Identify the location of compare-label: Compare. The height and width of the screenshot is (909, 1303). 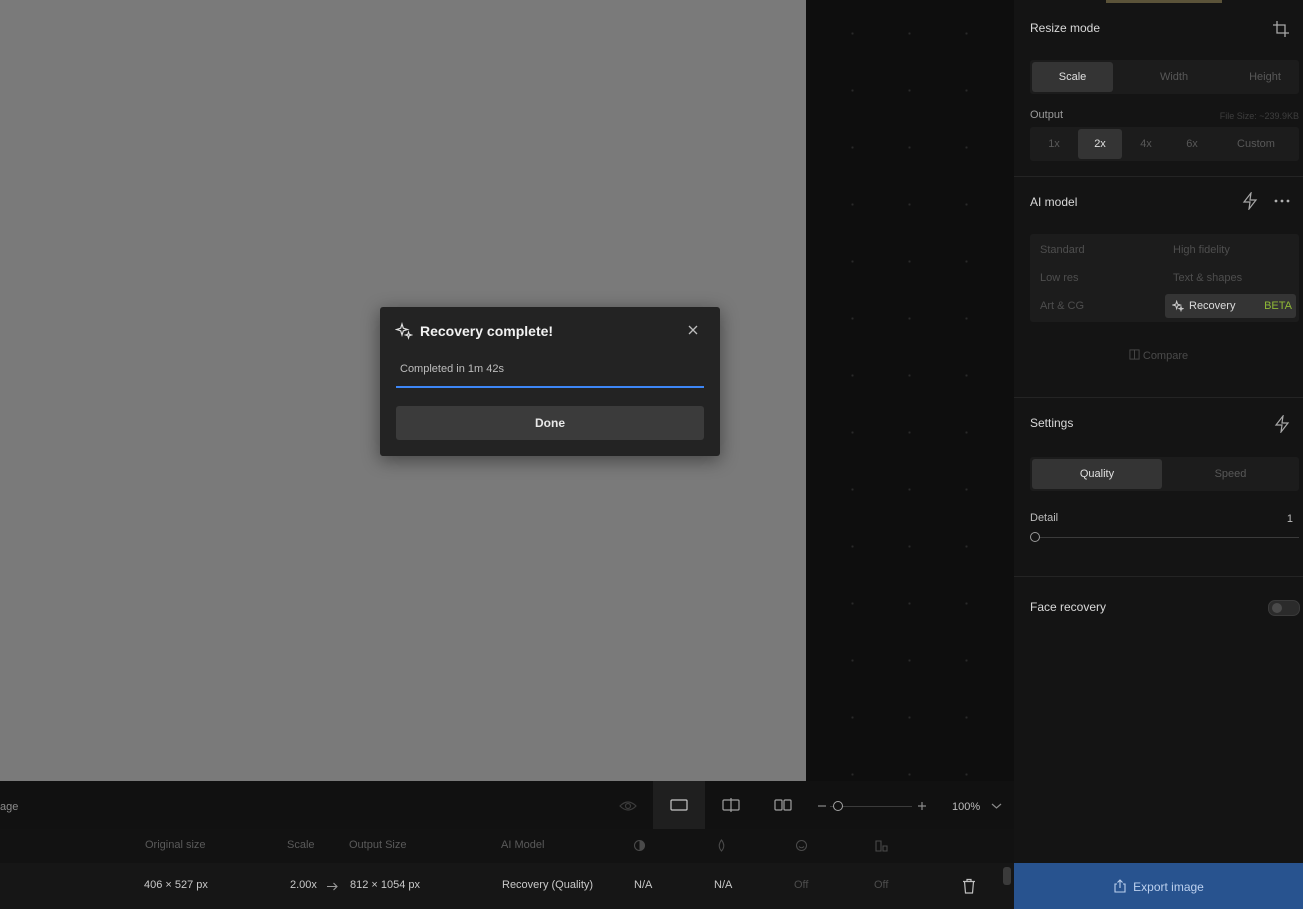
(1165, 356).